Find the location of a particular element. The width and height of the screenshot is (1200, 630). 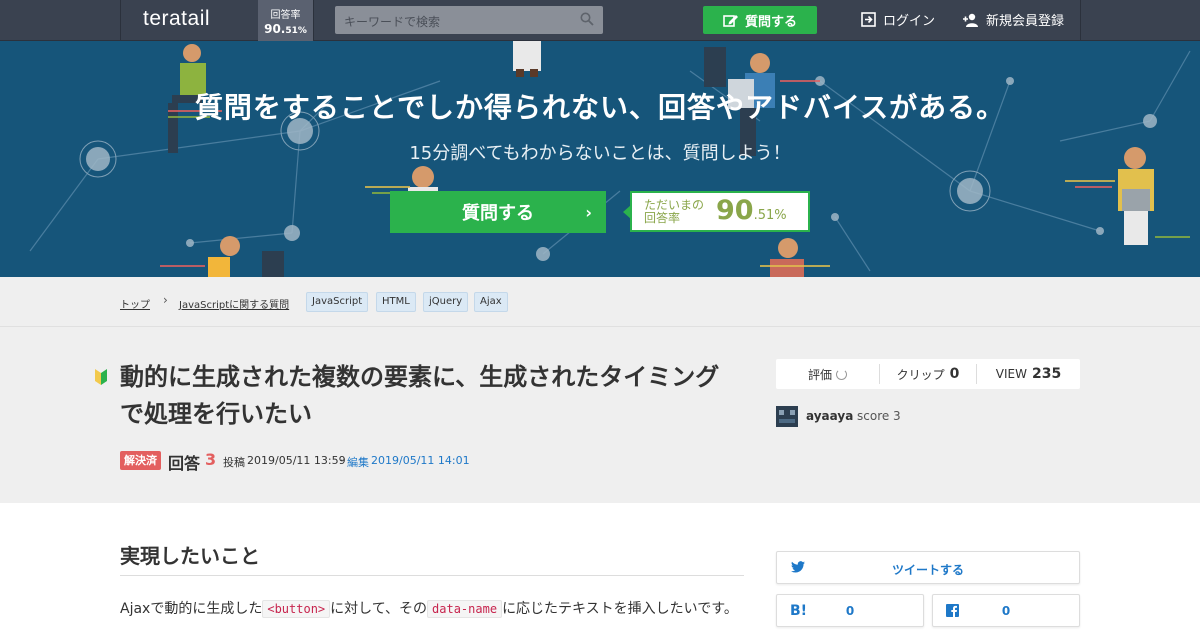

section-divider is located at coordinates (432, 575).